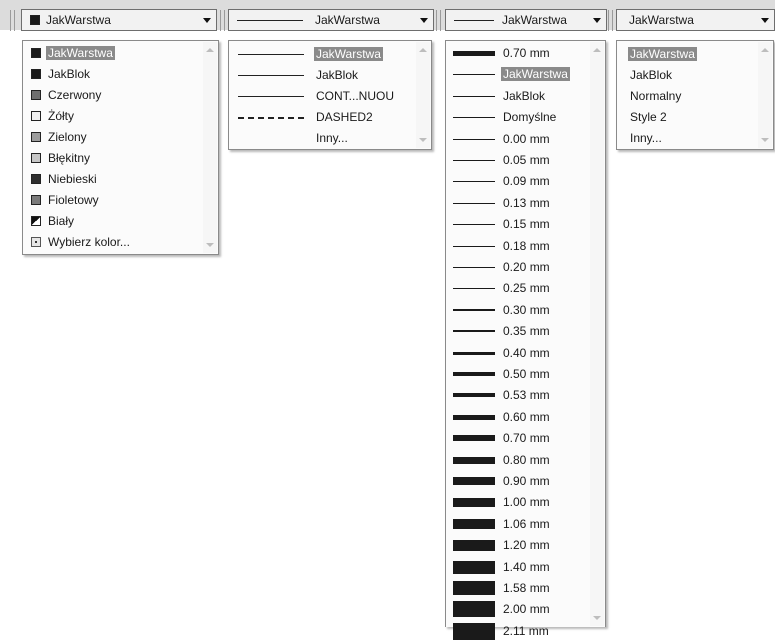 This screenshot has height=641, width=775. Describe the element at coordinates (688, 117) in the screenshot. I see `plotstyle-list-item: Style 2` at that location.